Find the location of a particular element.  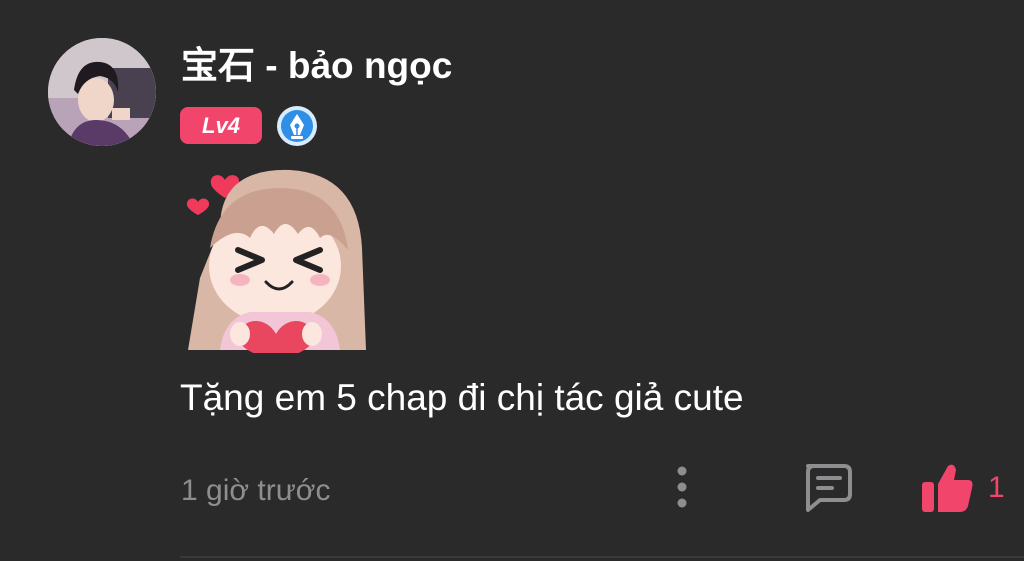

pen-nib-badge-icon is located at coordinates (297, 126).